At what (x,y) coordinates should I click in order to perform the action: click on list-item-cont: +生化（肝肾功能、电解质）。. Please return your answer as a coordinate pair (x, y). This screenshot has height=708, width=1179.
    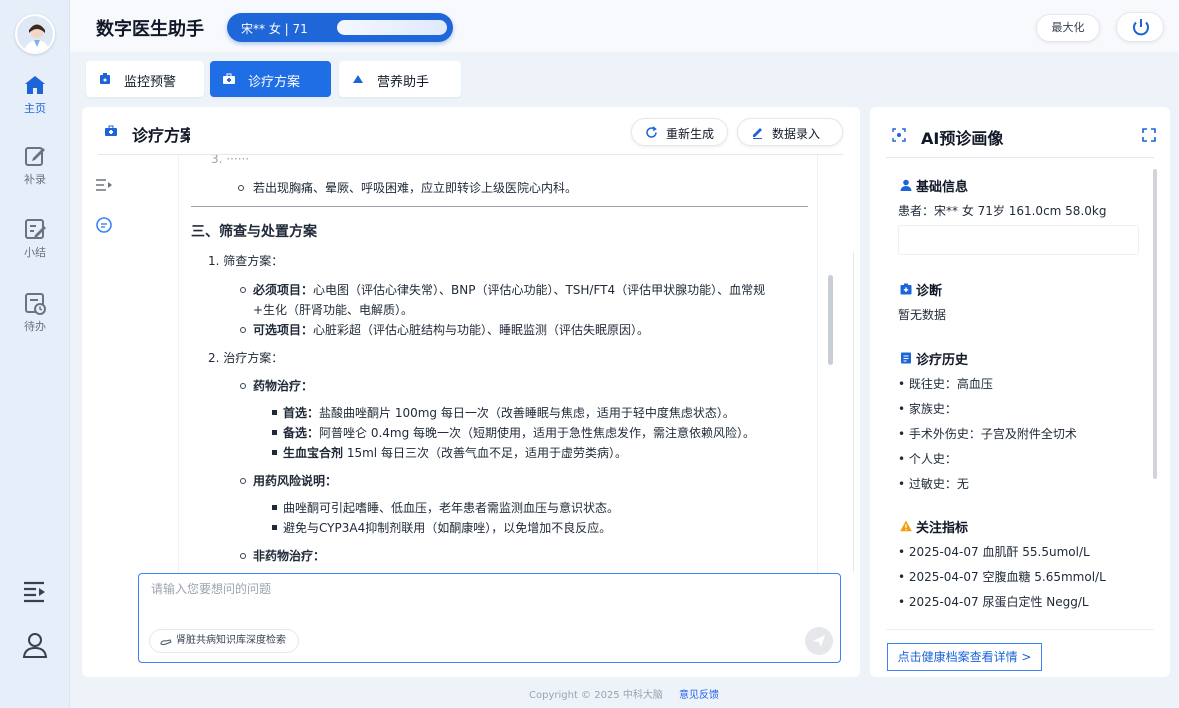
    Looking at the image, I should click on (333, 310).